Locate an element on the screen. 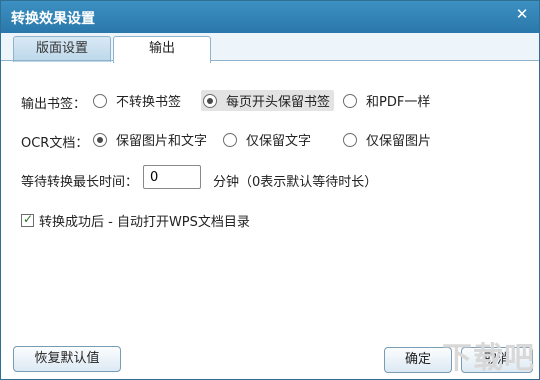 This screenshot has height=380, width=540. bookmark-label: 输出书签： is located at coordinates (54, 104).